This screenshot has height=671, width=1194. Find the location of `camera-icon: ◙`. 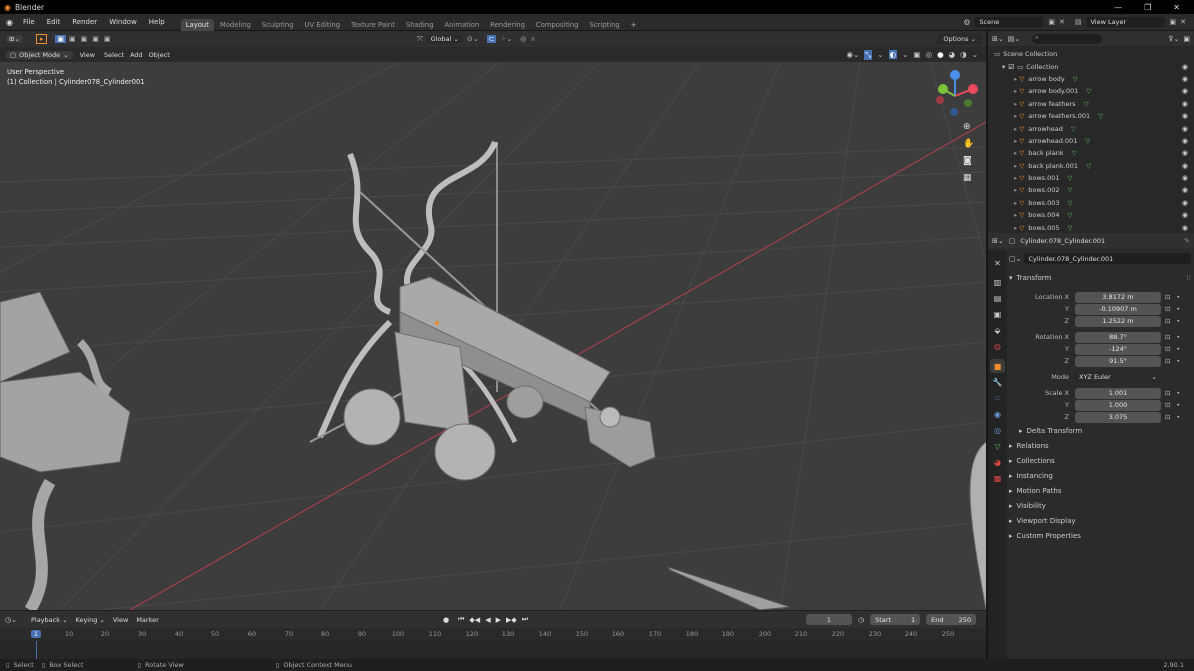

camera-icon: ◙ is located at coordinates (968, 161).